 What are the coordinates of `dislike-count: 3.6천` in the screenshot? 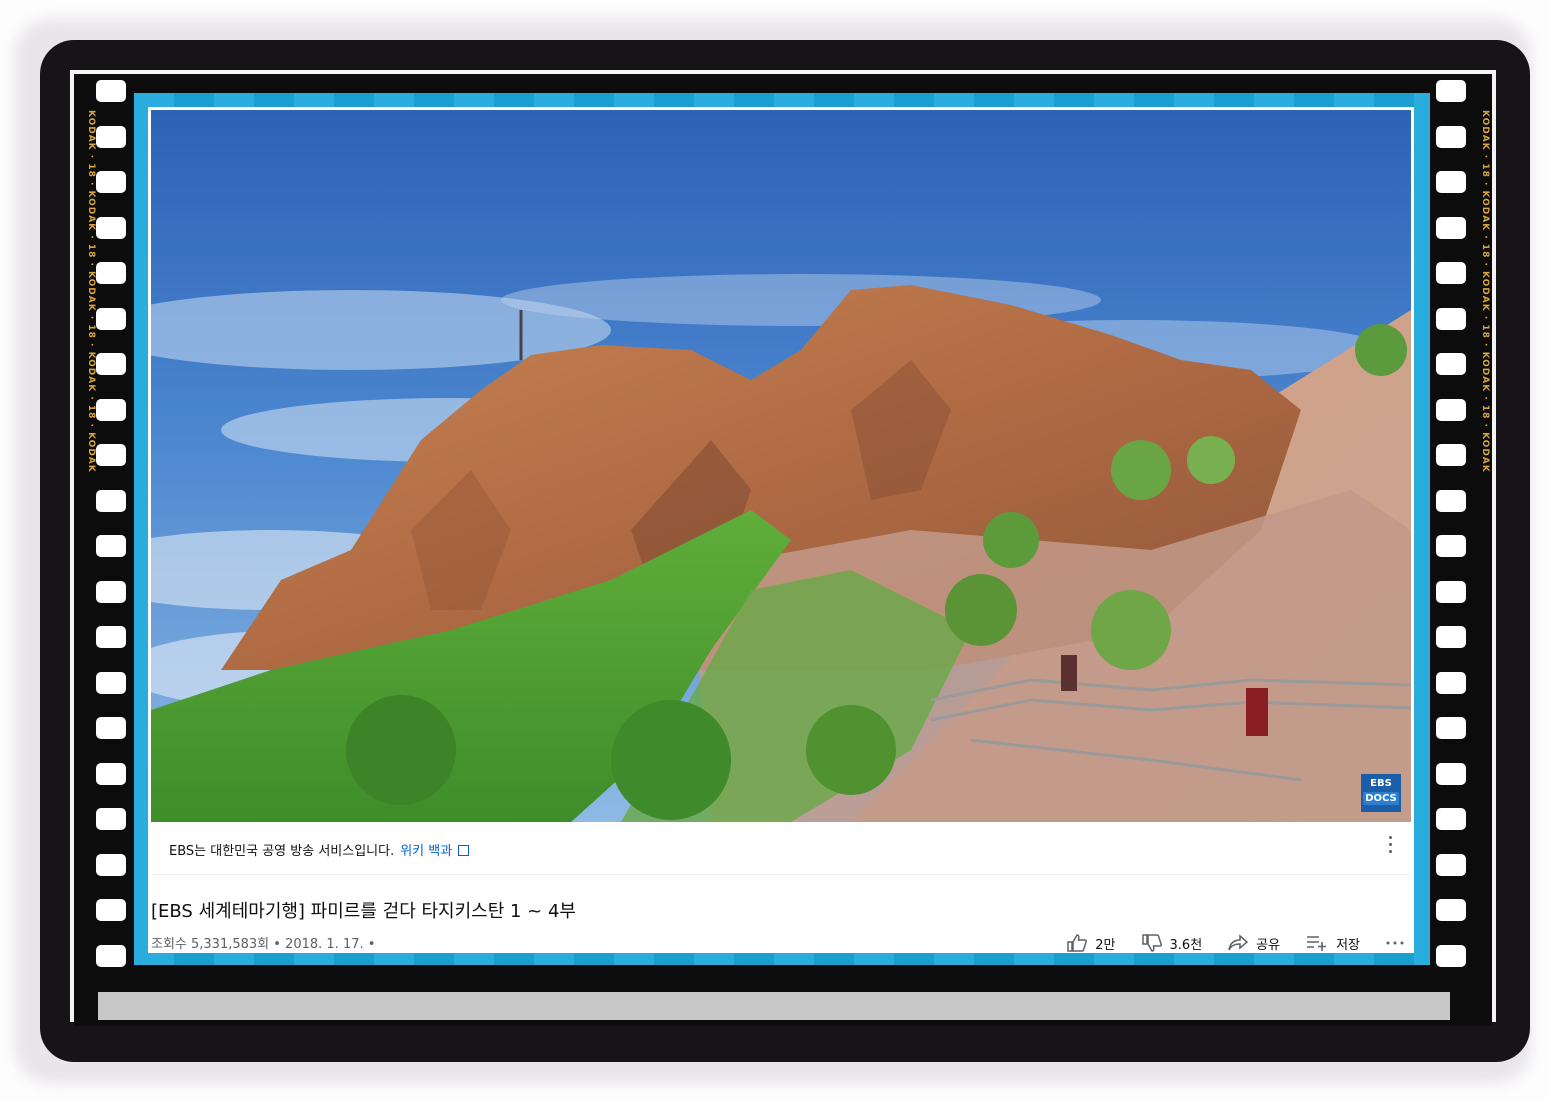 It's located at (1186, 945).